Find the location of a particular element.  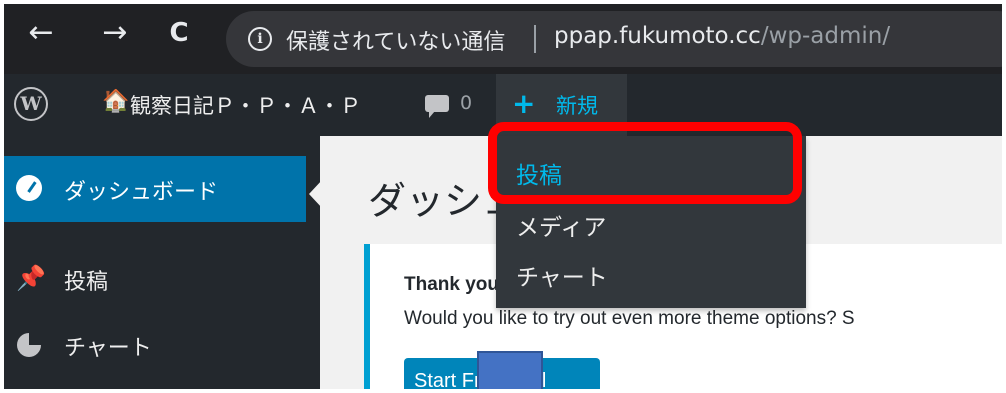

redaction-box is located at coordinates (510, 370).